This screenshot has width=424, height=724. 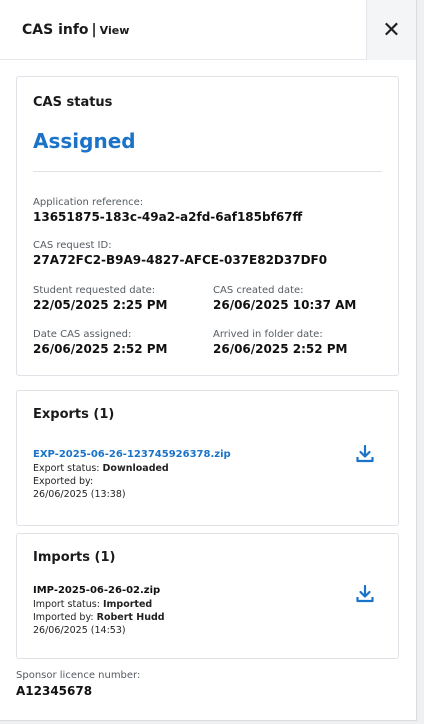 I want to click on exports-heading: Exports (1), so click(x=74, y=414).